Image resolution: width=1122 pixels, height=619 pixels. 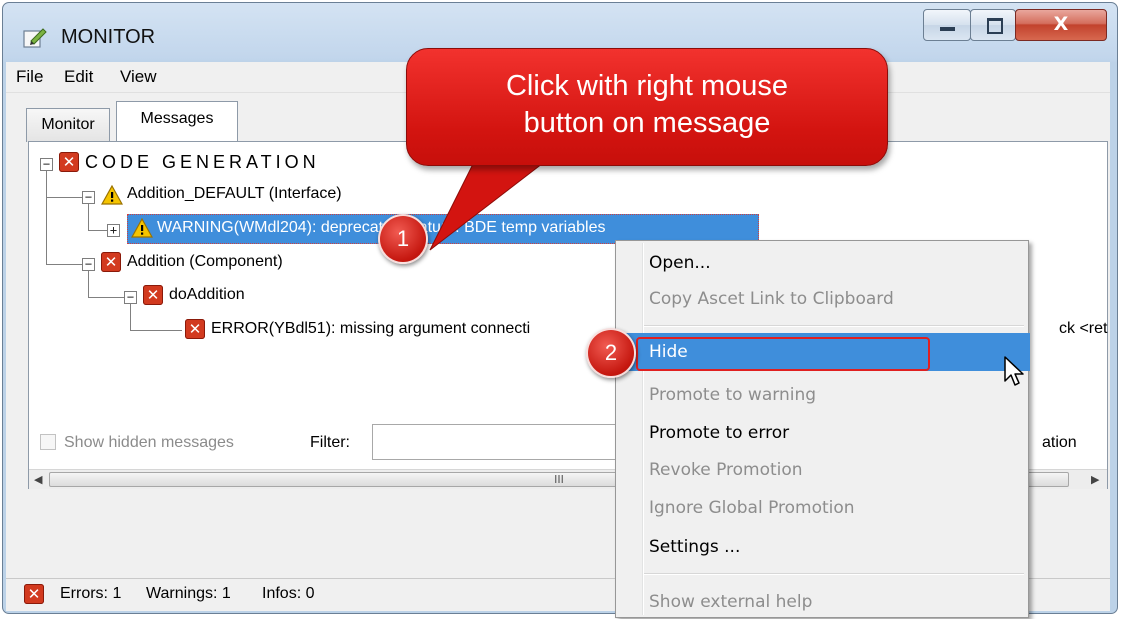 I want to click on show-hidden-checkbox, so click(x=48, y=442).